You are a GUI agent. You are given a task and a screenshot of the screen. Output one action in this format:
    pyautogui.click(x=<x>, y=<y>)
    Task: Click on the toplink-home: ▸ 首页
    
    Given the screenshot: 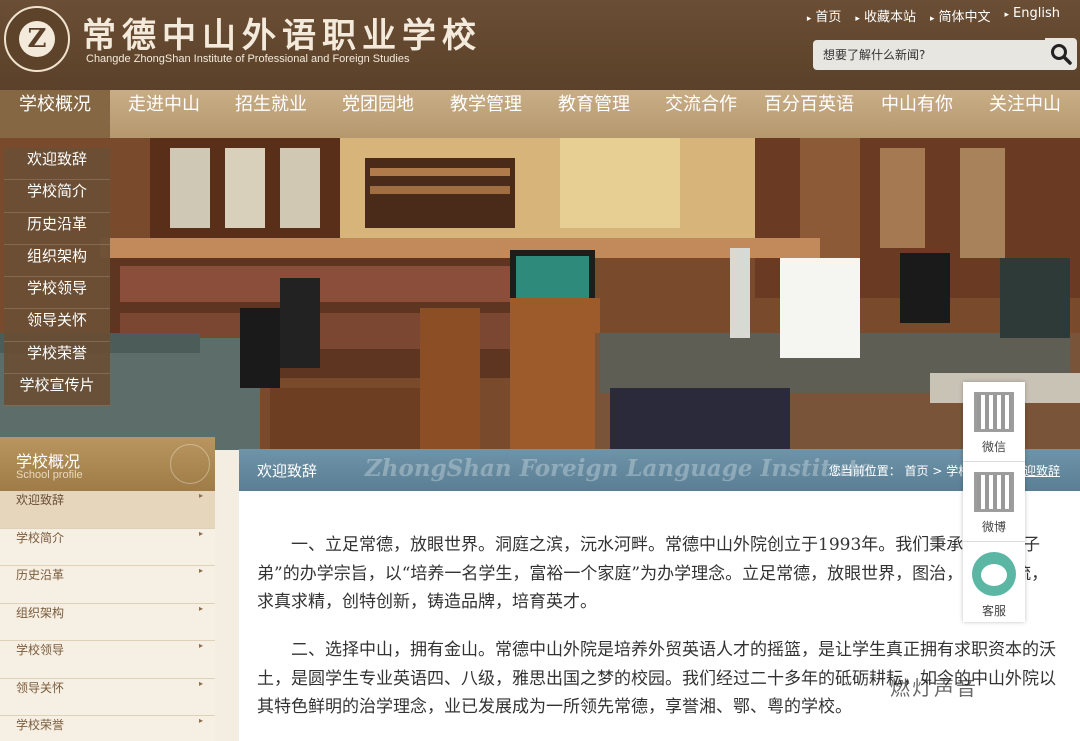 What is the action you would take?
    pyautogui.click(x=824, y=15)
    